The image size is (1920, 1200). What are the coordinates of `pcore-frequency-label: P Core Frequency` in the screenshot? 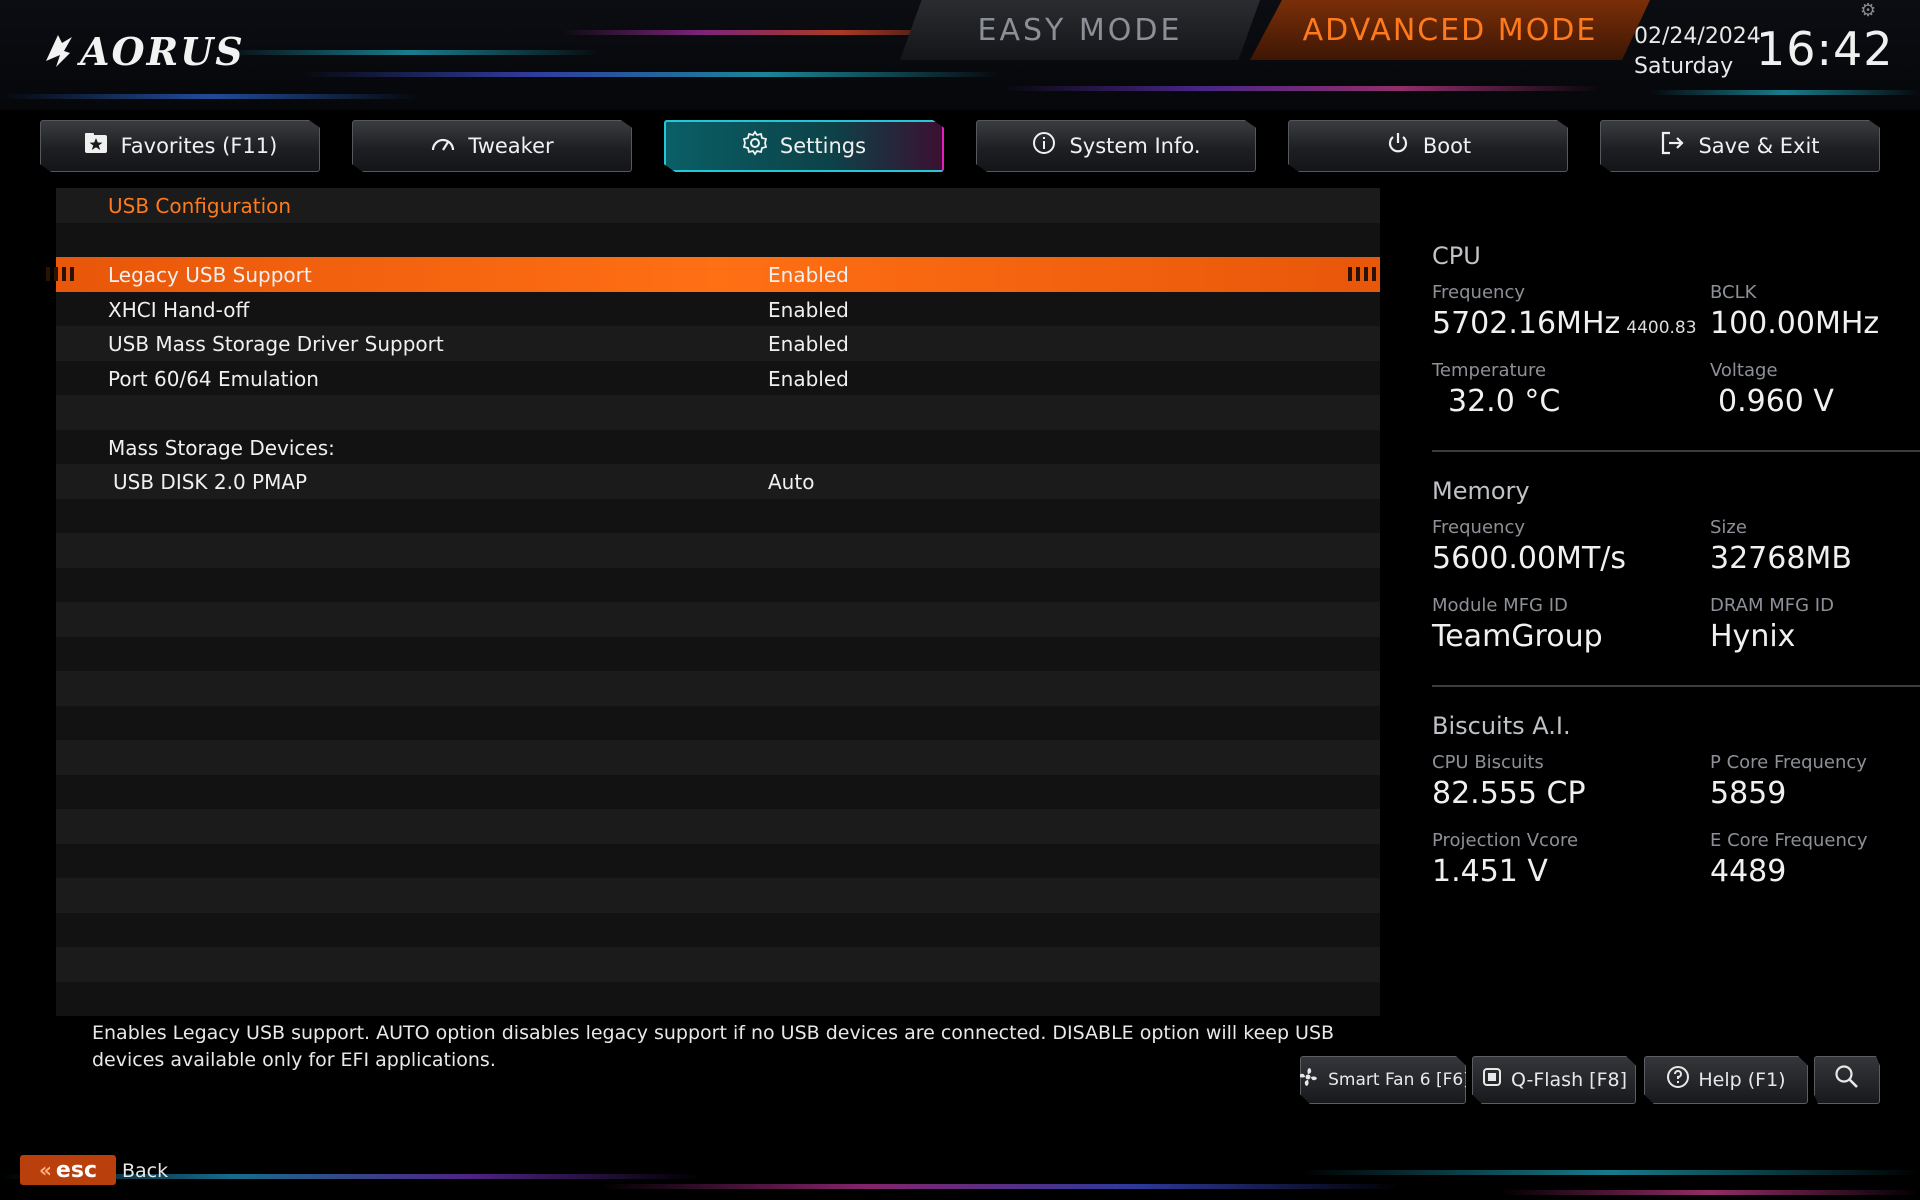 It's located at (1788, 762).